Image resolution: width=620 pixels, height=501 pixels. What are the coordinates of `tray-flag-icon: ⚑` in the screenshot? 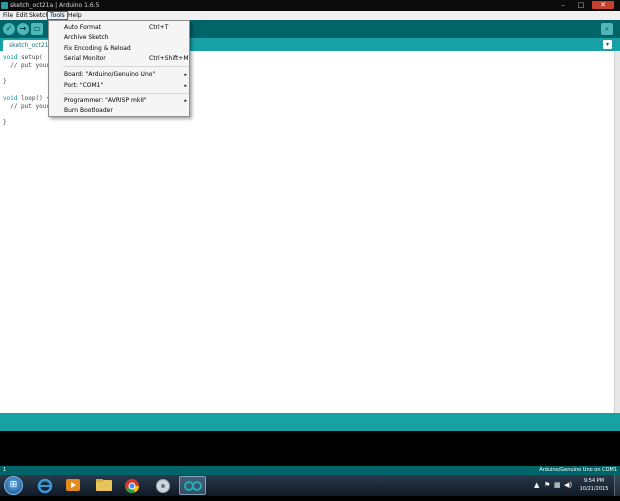 It's located at (547, 485).